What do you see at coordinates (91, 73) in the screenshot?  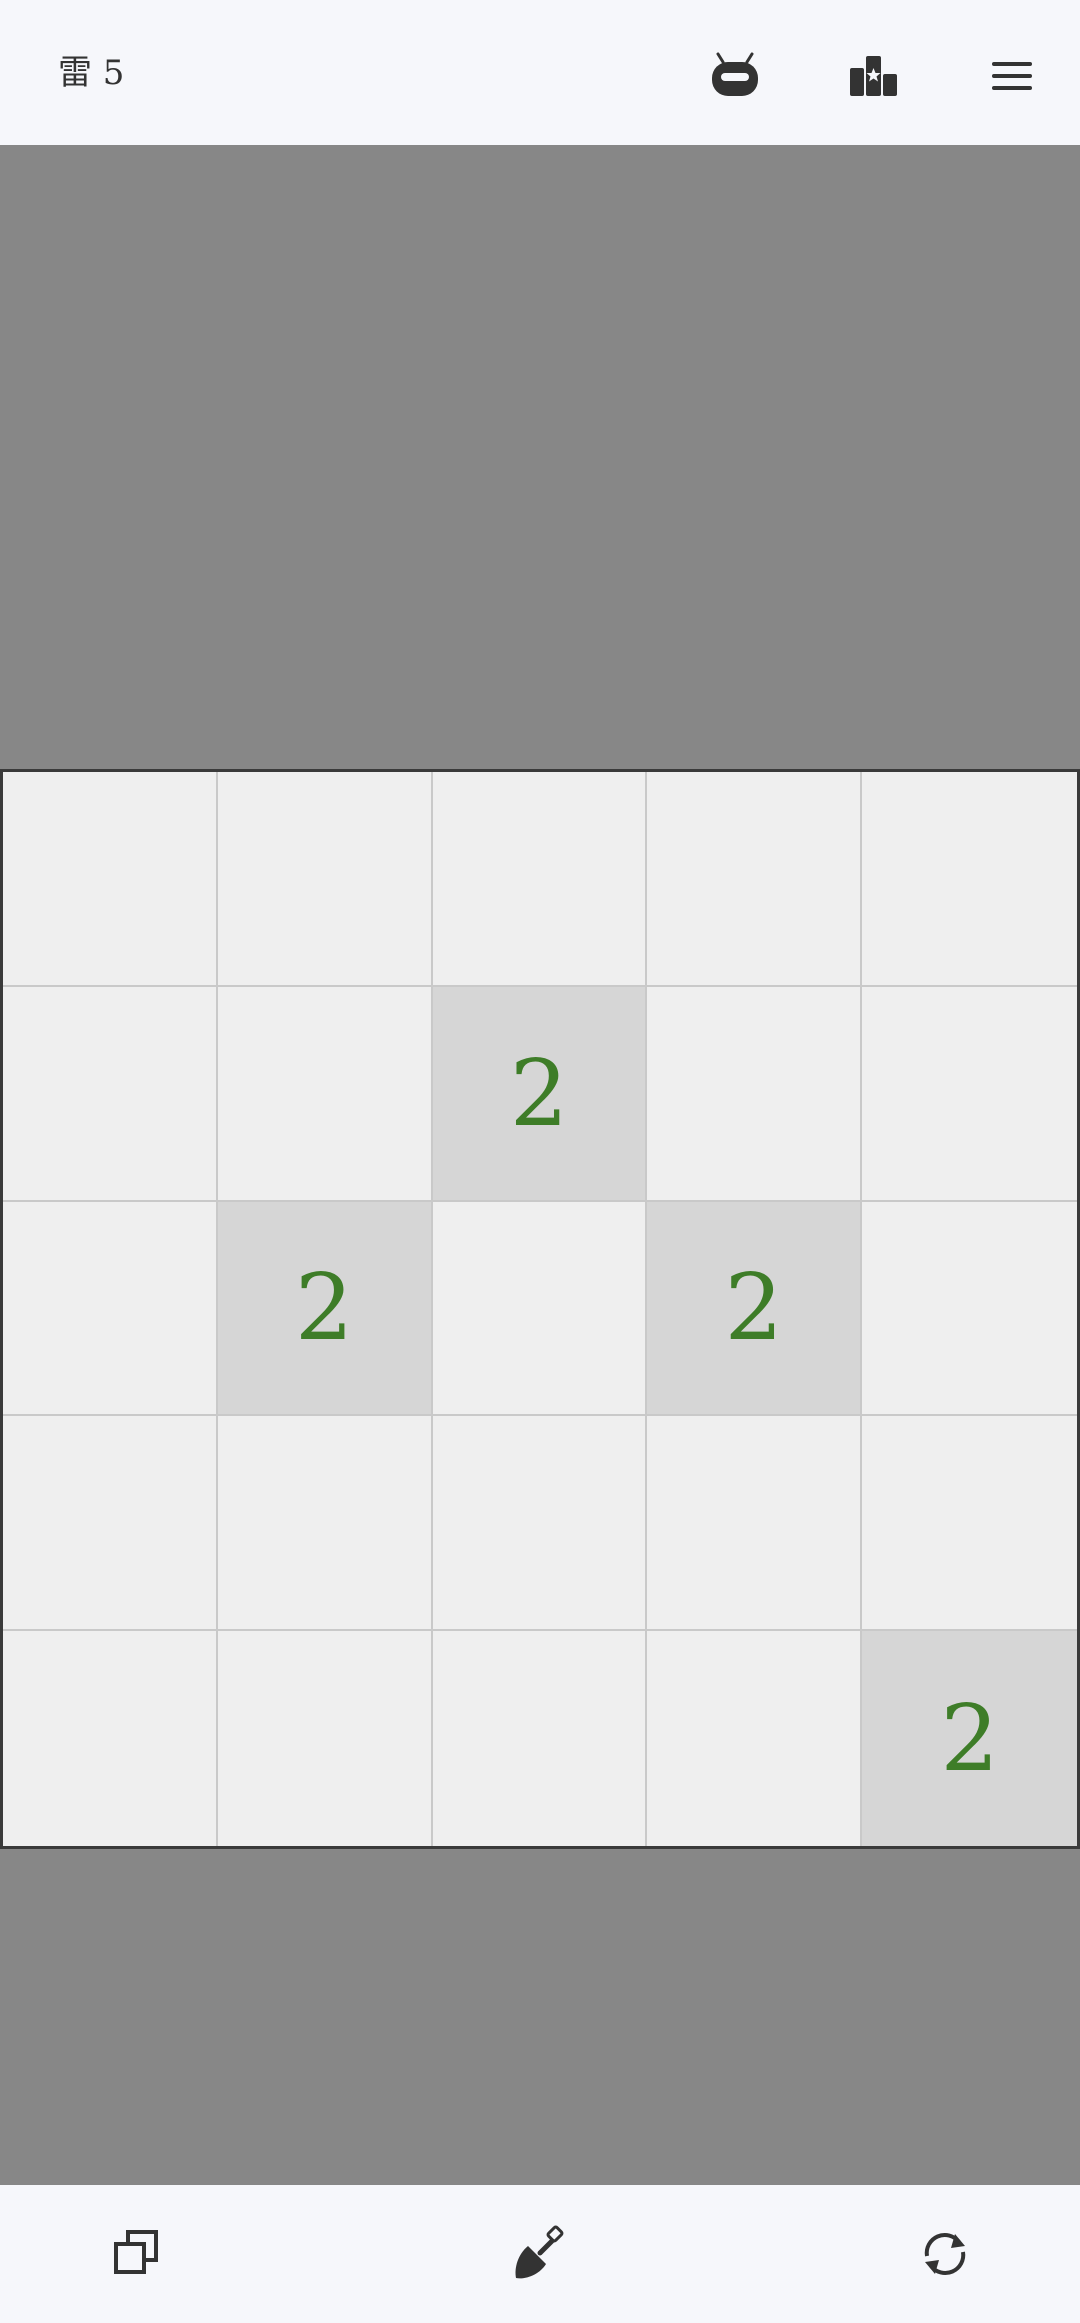 I see `mine-count-label: 雷 5` at bounding box center [91, 73].